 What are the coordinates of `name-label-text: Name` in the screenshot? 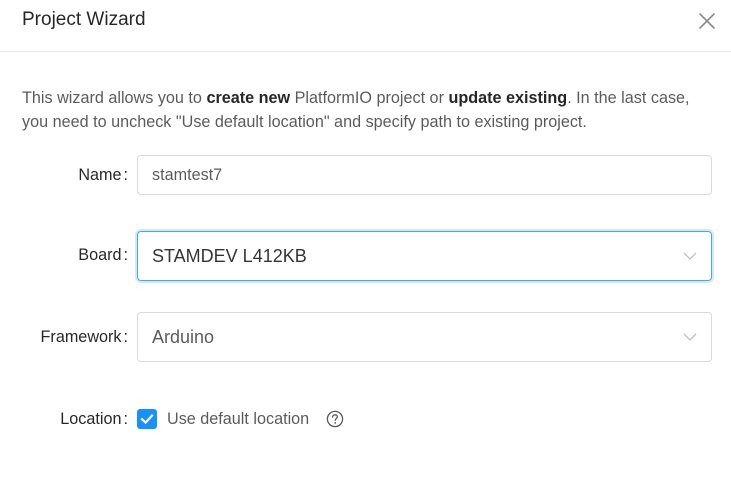 It's located at (100, 175).